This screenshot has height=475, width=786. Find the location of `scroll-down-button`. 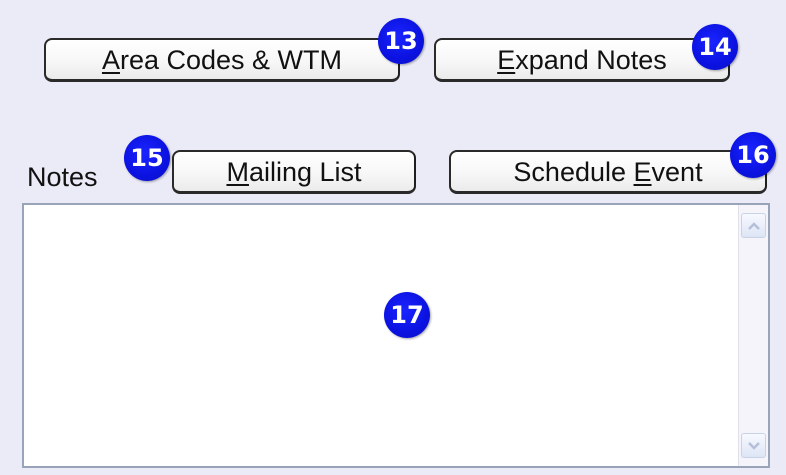

scroll-down-button is located at coordinates (753, 445).